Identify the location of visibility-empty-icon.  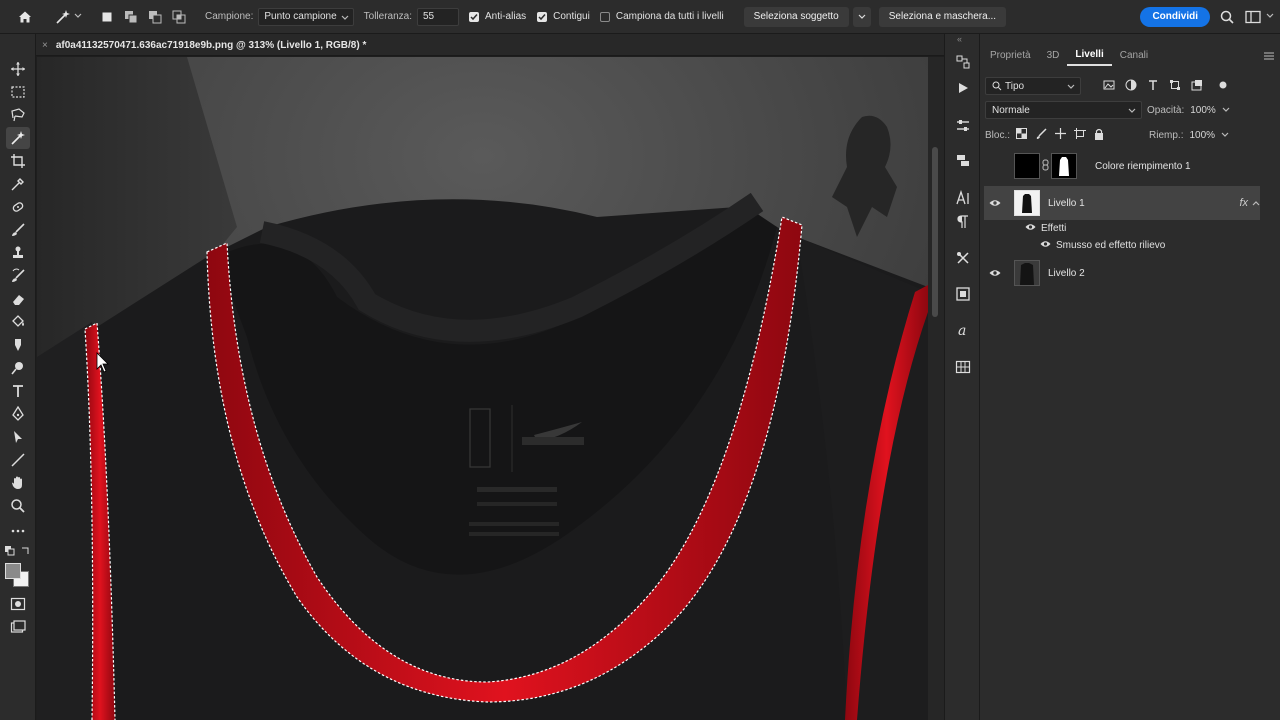
(995, 166).